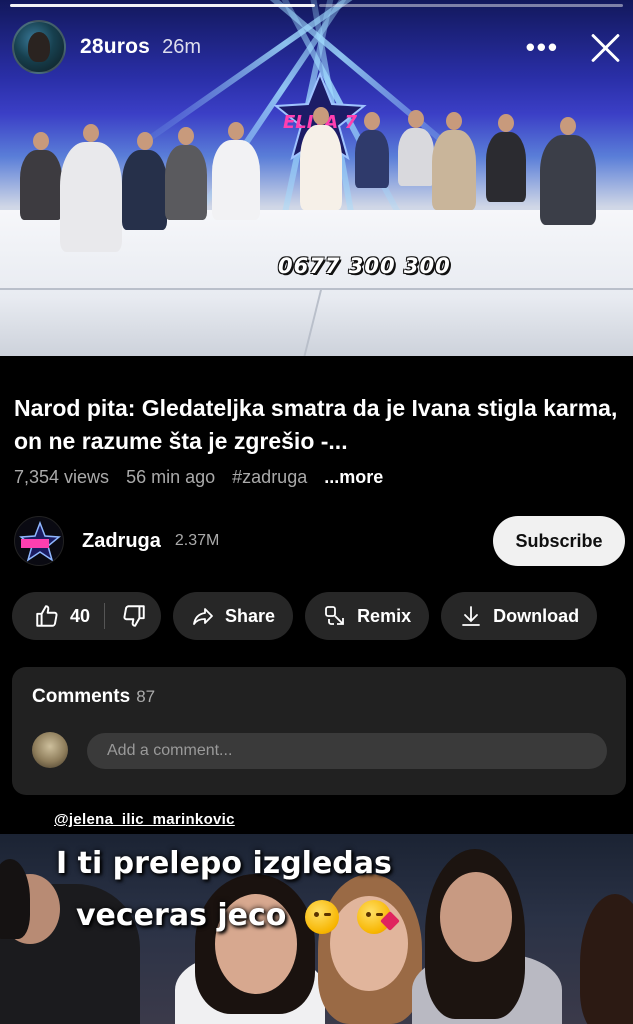  I want to click on subscribe-button: Subscribe, so click(559, 541).